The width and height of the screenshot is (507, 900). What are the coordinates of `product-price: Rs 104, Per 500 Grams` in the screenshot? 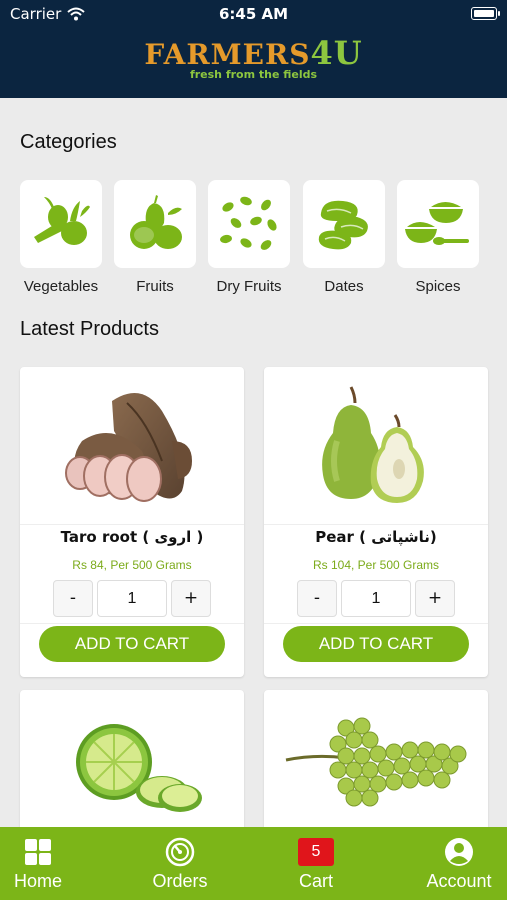 It's located at (376, 565).